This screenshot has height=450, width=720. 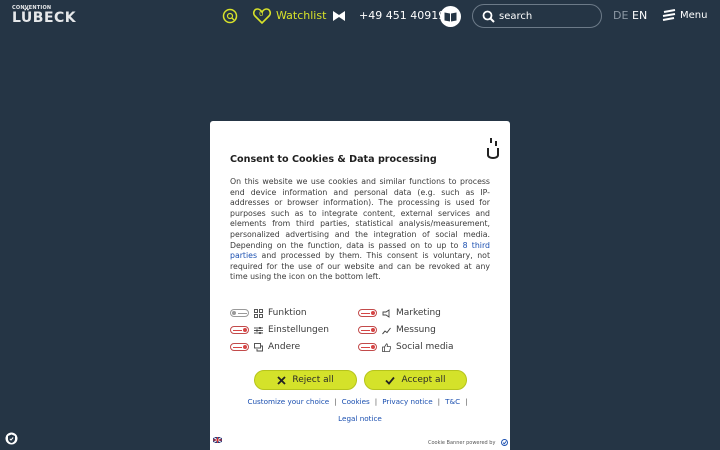 I want to click on category-messung: Messung, so click(x=397, y=330).